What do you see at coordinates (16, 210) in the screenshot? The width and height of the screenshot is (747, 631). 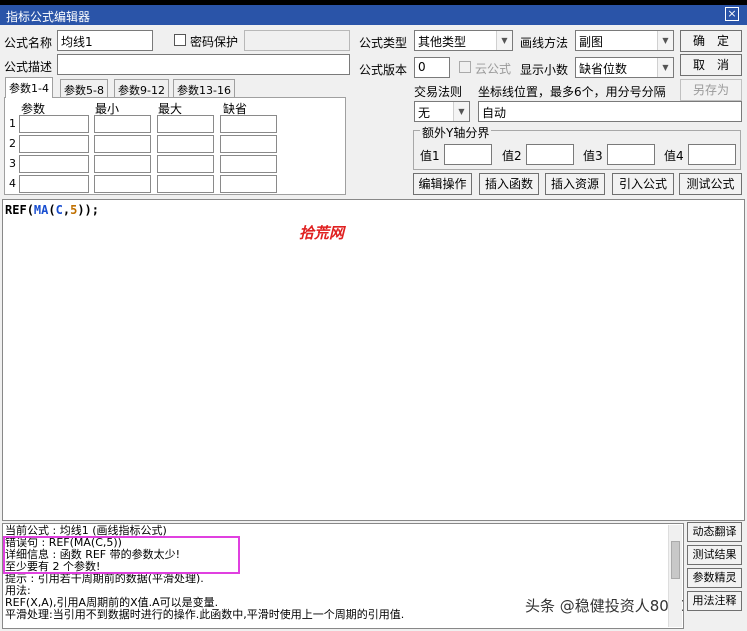 I see `code-token: REF` at bounding box center [16, 210].